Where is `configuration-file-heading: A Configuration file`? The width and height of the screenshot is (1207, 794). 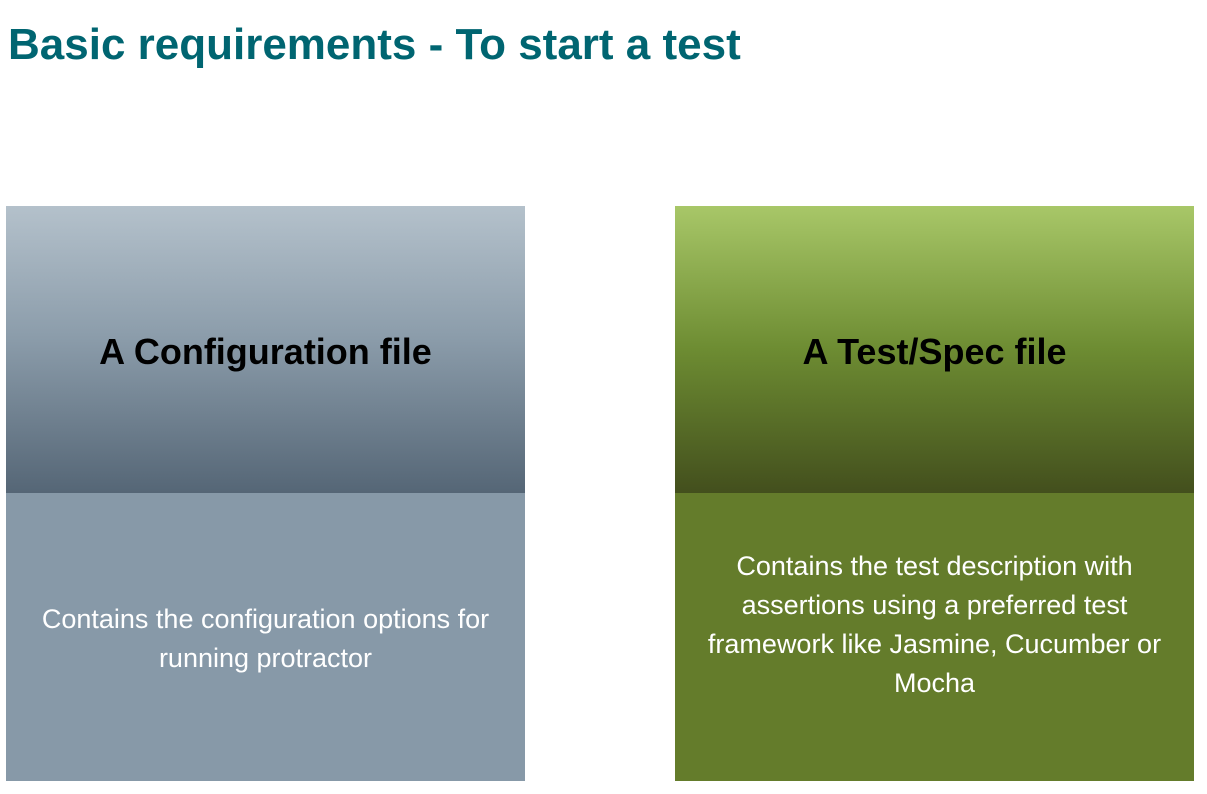 configuration-file-heading: A Configuration file is located at coordinates (265, 351).